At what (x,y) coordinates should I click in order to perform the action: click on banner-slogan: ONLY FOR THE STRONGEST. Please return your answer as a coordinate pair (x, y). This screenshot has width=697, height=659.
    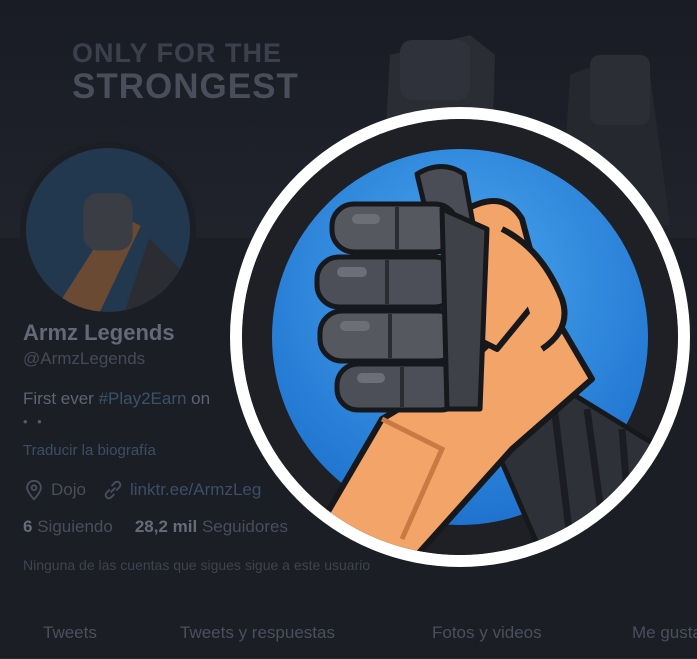
    Looking at the image, I should click on (185, 72).